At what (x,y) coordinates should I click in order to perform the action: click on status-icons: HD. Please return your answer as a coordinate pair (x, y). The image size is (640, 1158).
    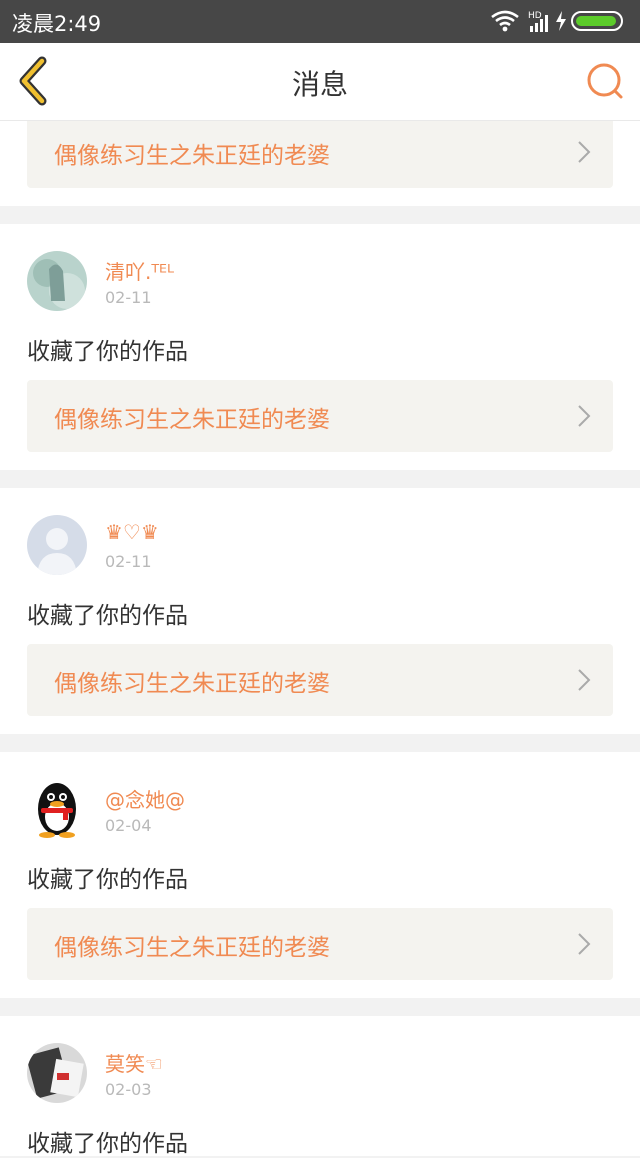
    Looking at the image, I should click on (559, 21).